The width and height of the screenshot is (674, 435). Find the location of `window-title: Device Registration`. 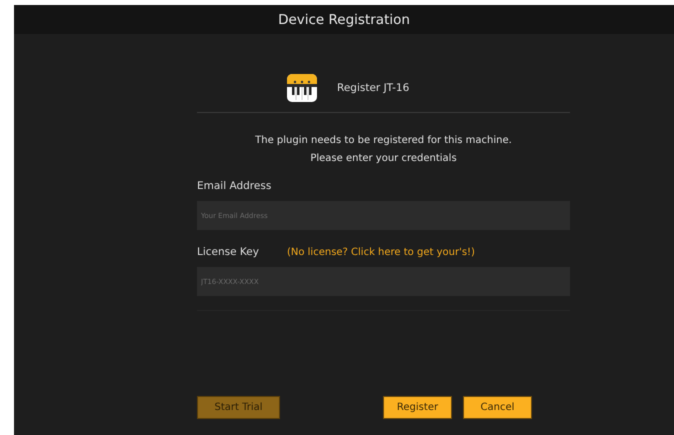

window-title: Device Registration is located at coordinates (344, 20).